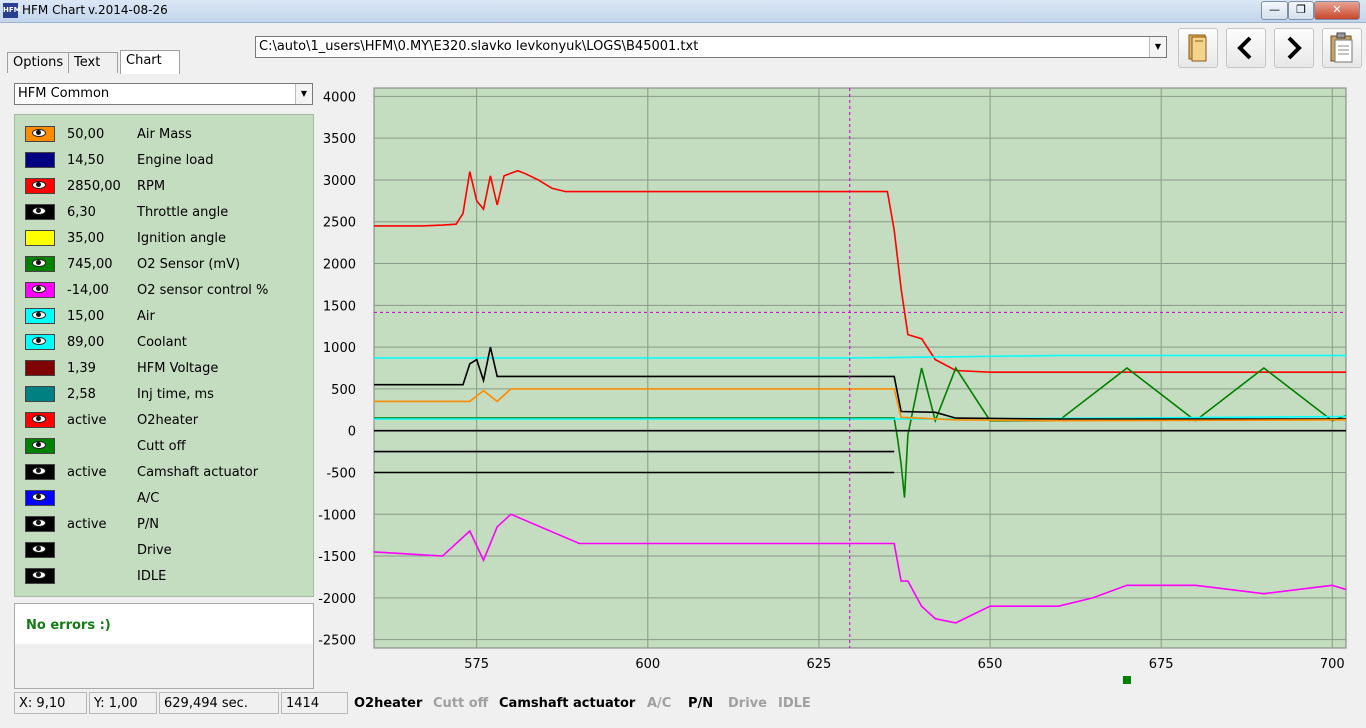 This screenshot has height=728, width=1366. I want to click on chevron-down-icon: ▼, so click(303, 94).